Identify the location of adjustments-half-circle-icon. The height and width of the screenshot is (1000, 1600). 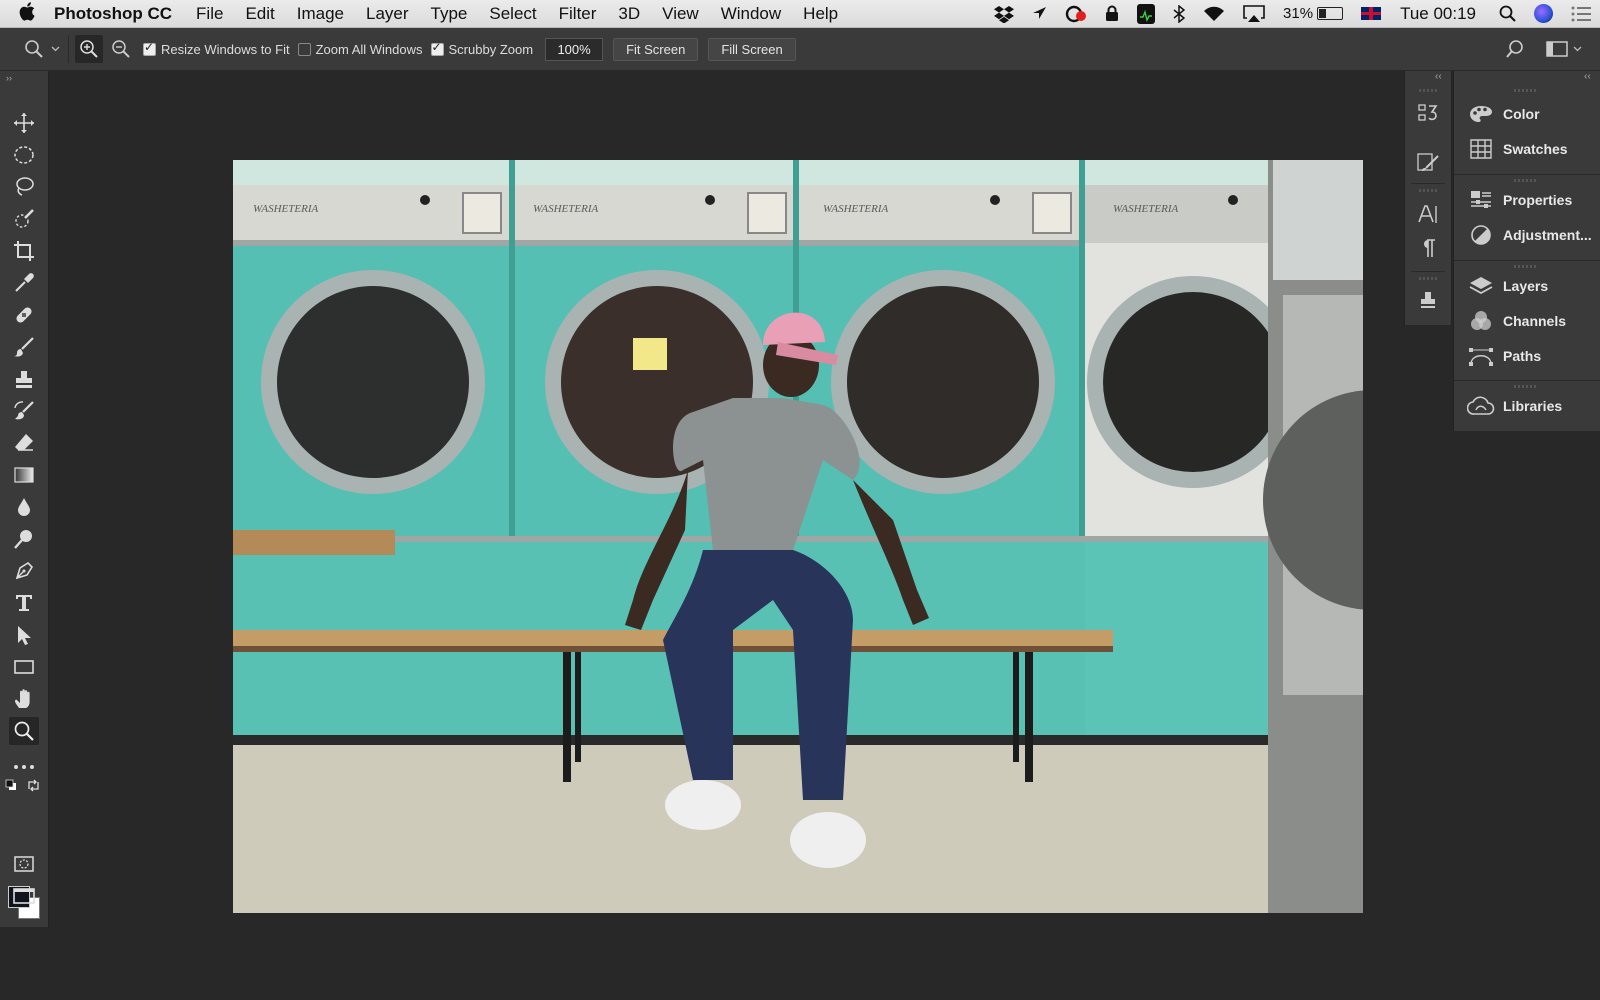
(1481, 235).